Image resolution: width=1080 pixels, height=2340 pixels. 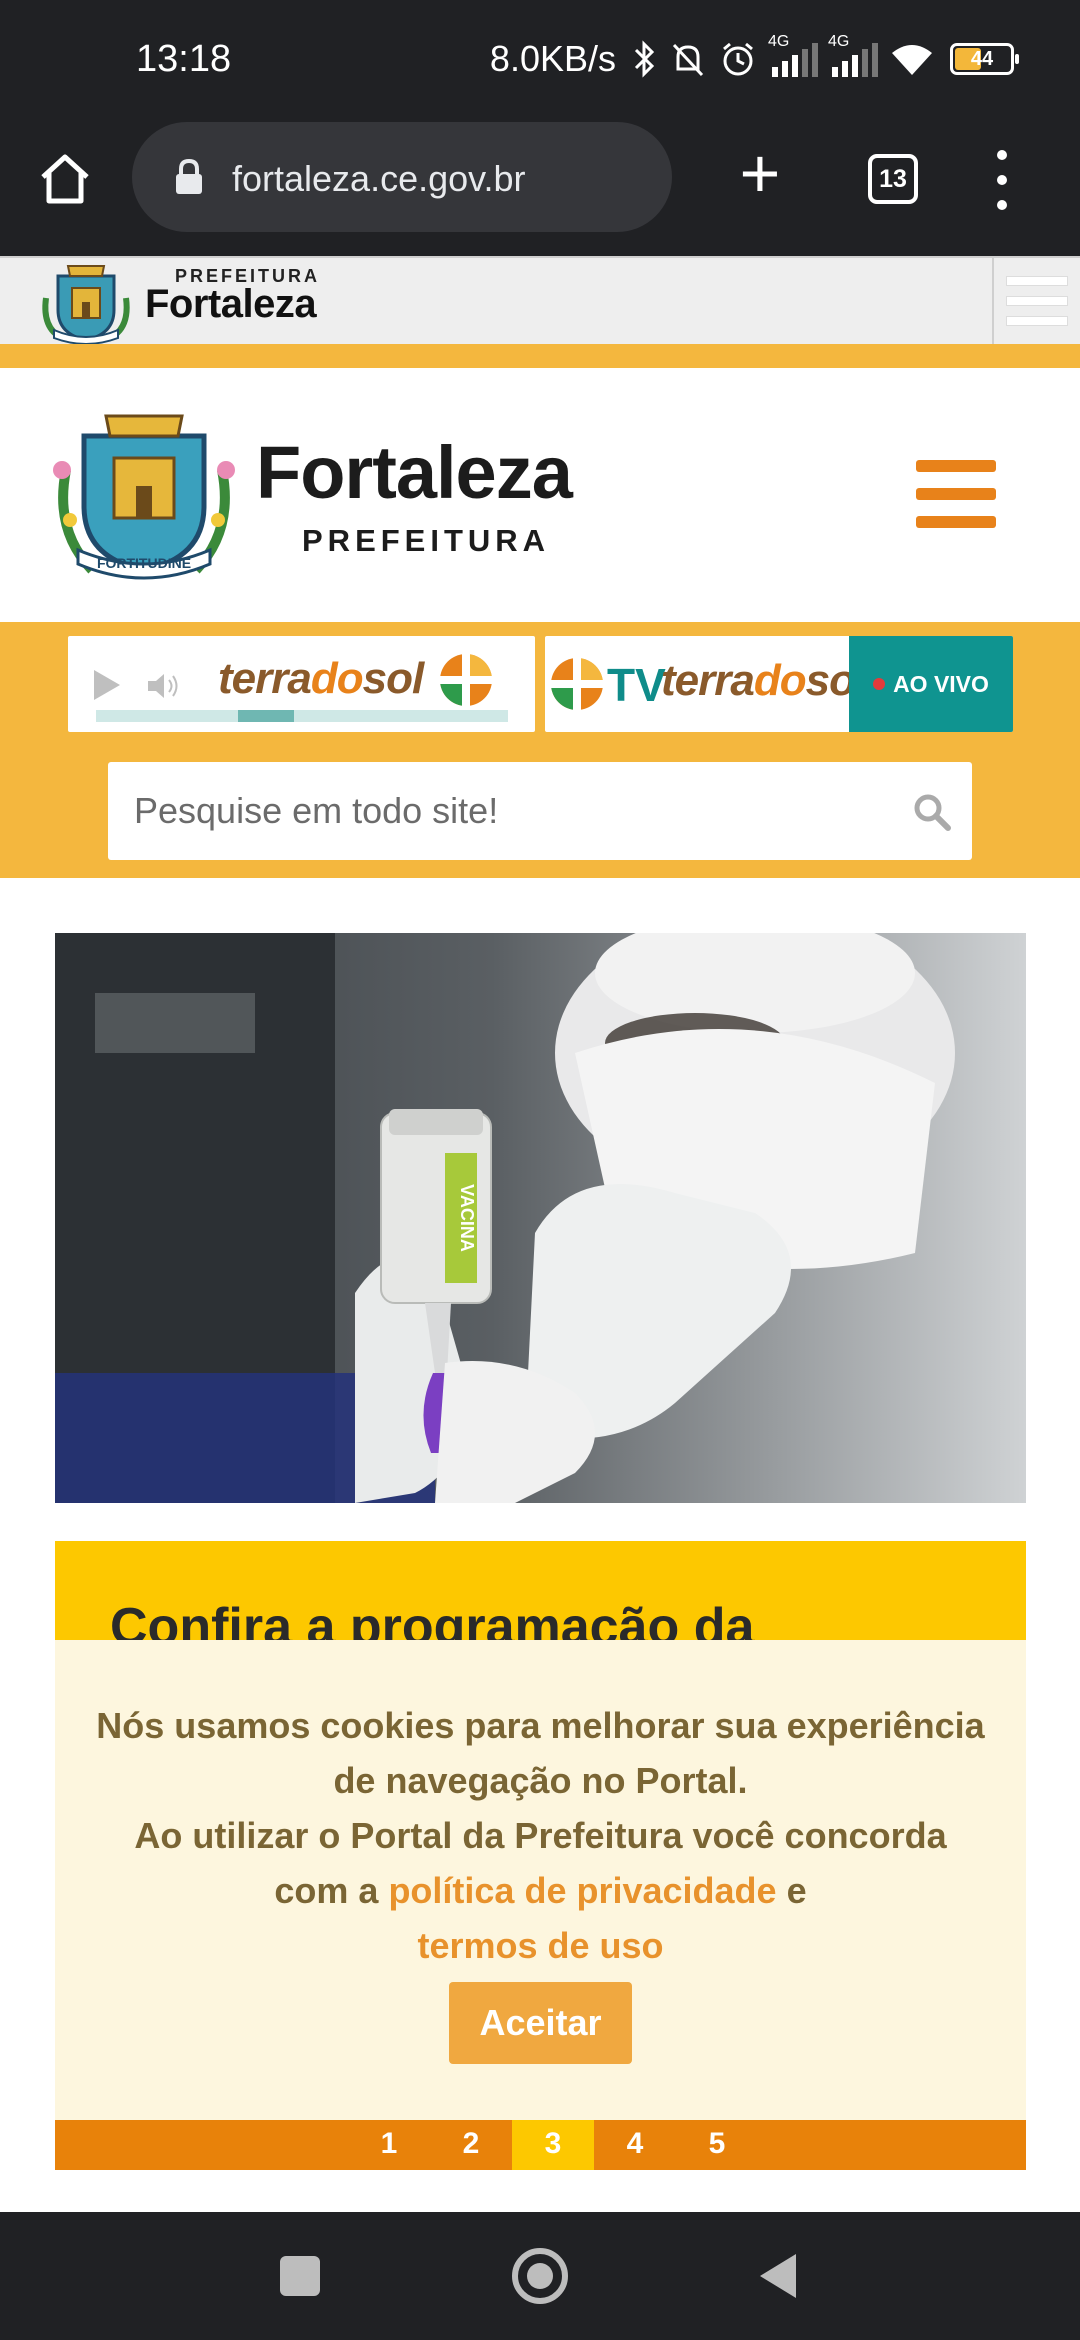 I want to click on system-nav-bar, so click(x=540, y=2276).